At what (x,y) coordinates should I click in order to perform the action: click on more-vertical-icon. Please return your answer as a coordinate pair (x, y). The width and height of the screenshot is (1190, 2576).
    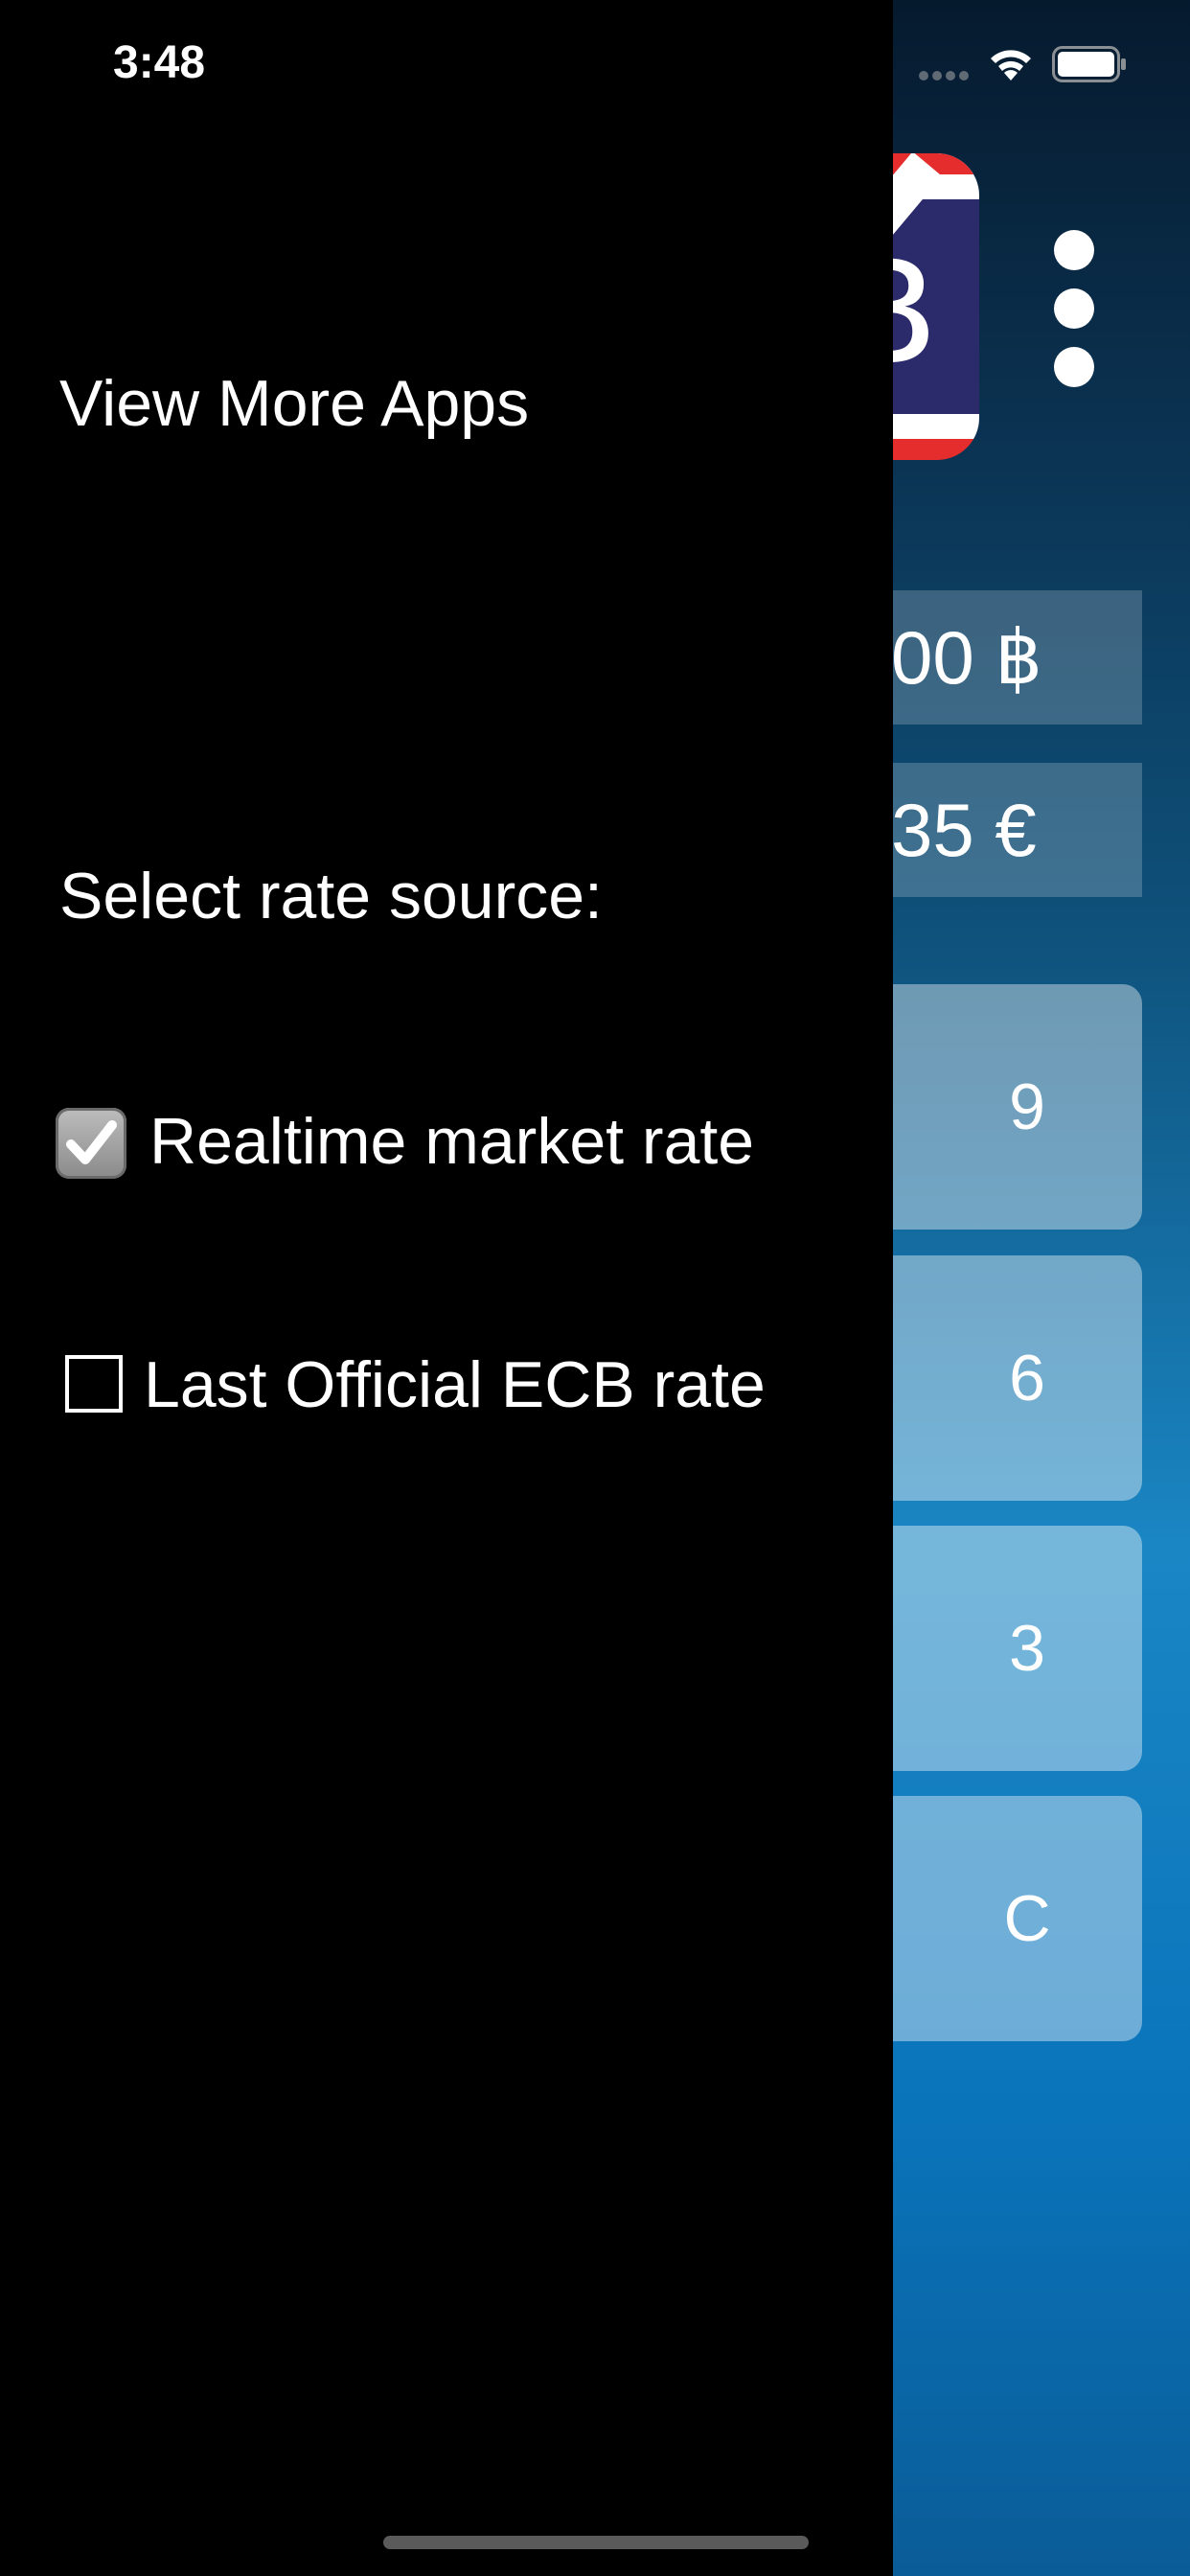
    Looking at the image, I should click on (1074, 311).